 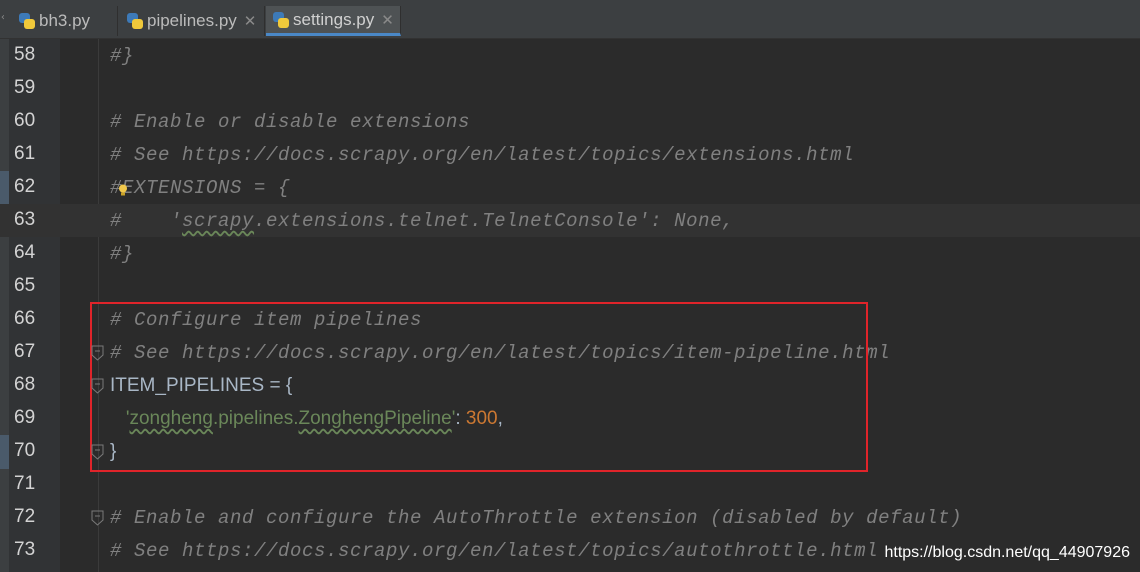 I want to click on code-line: 60 # Enable or disable extensions, so click(x=570, y=121).